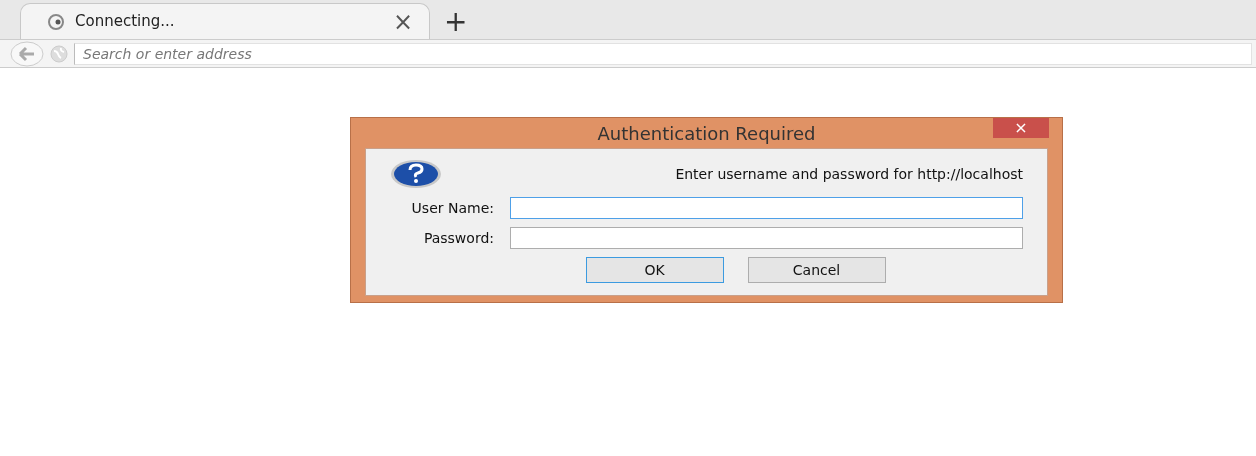 Image resolution: width=1256 pixels, height=456 pixels. What do you see at coordinates (416, 174) in the screenshot?
I see `question-icon` at bounding box center [416, 174].